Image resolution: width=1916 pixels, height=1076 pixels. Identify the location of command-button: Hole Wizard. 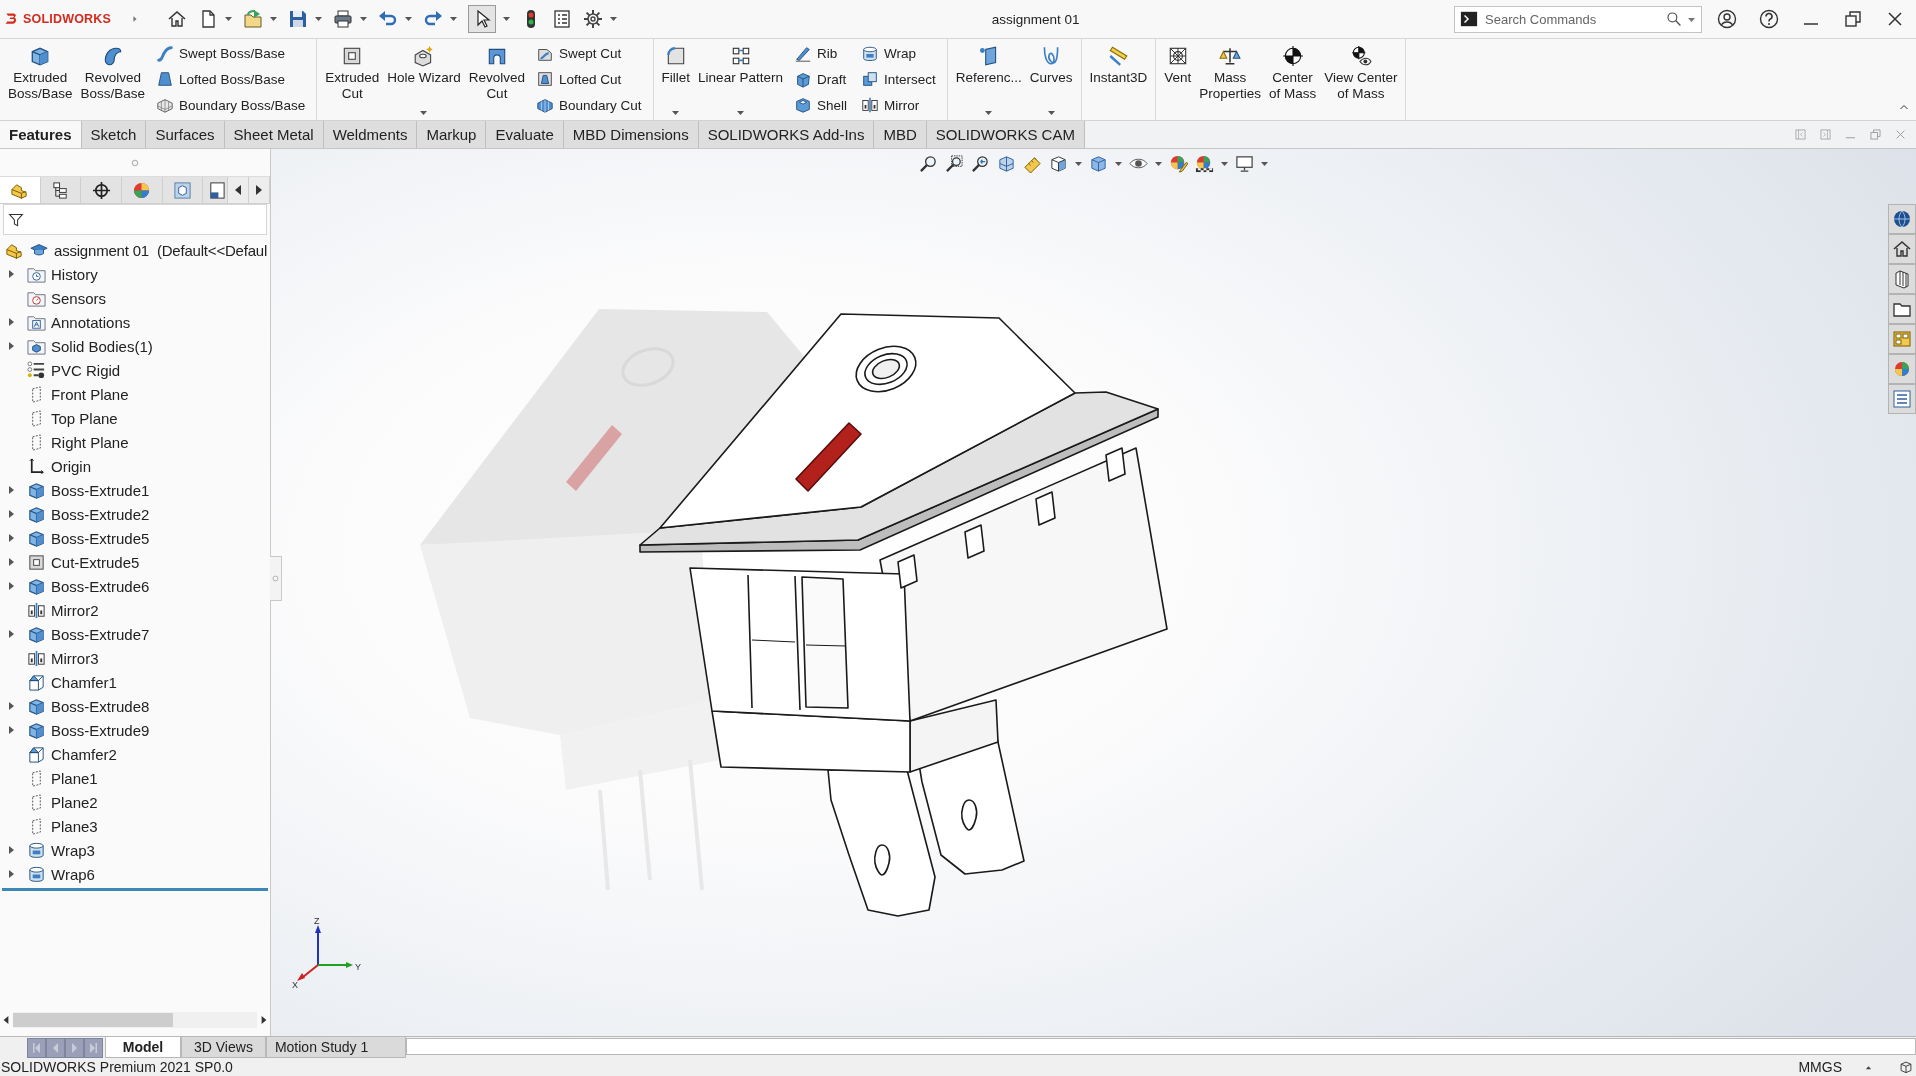
(424, 79).